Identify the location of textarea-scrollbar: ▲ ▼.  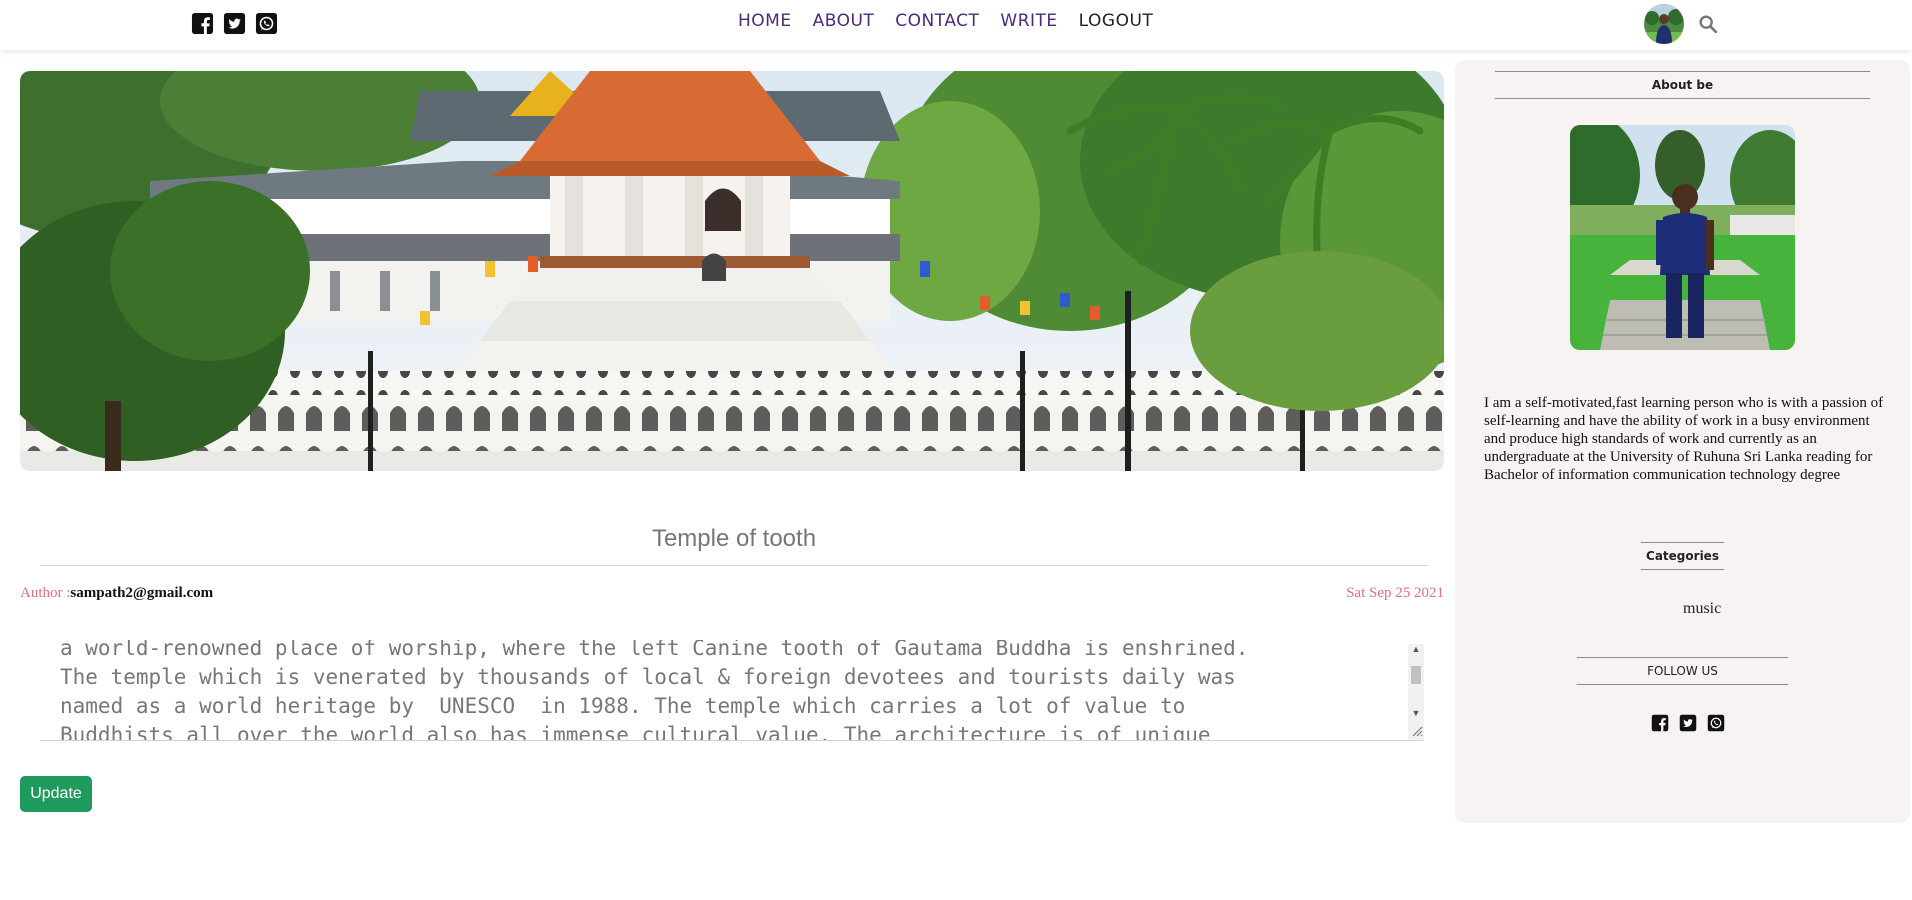
(1416, 692).